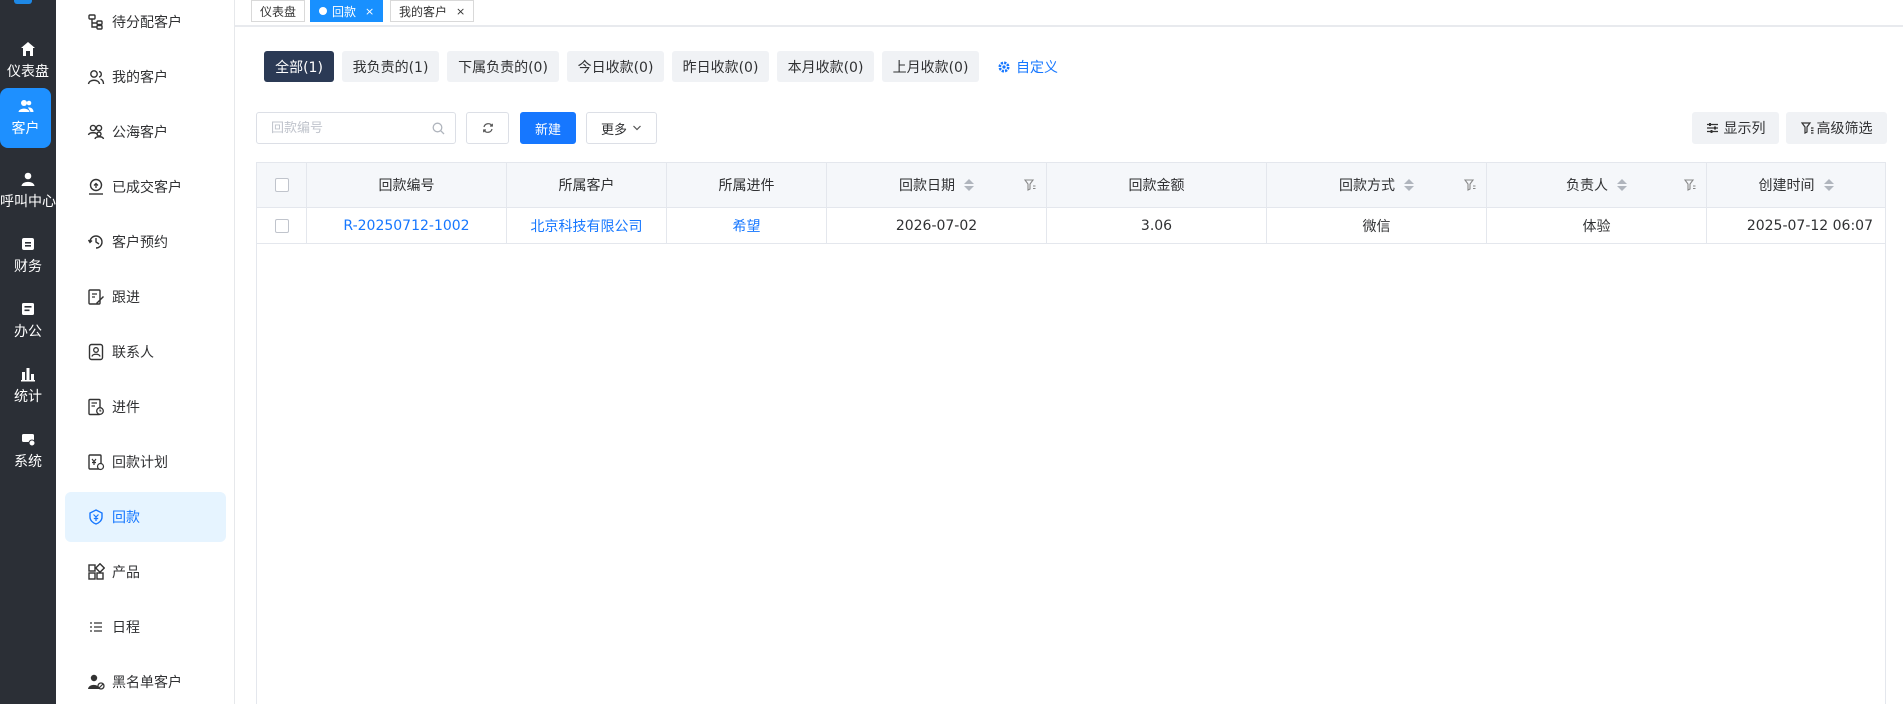 The height and width of the screenshot is (704, 1903). Describe the element at coordinates (145, 132) in the screenshot. I see `sidebar-item-public-customers: 公海客户` at that location.